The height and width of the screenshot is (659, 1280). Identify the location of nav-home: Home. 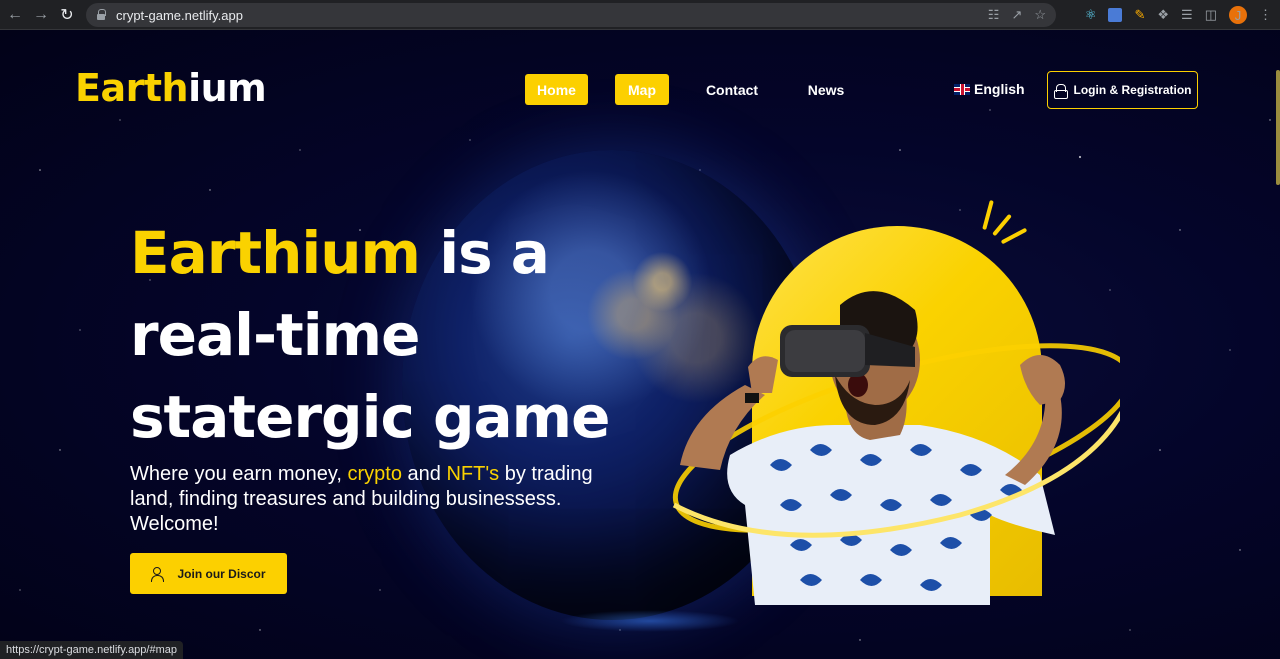
(556, 89).